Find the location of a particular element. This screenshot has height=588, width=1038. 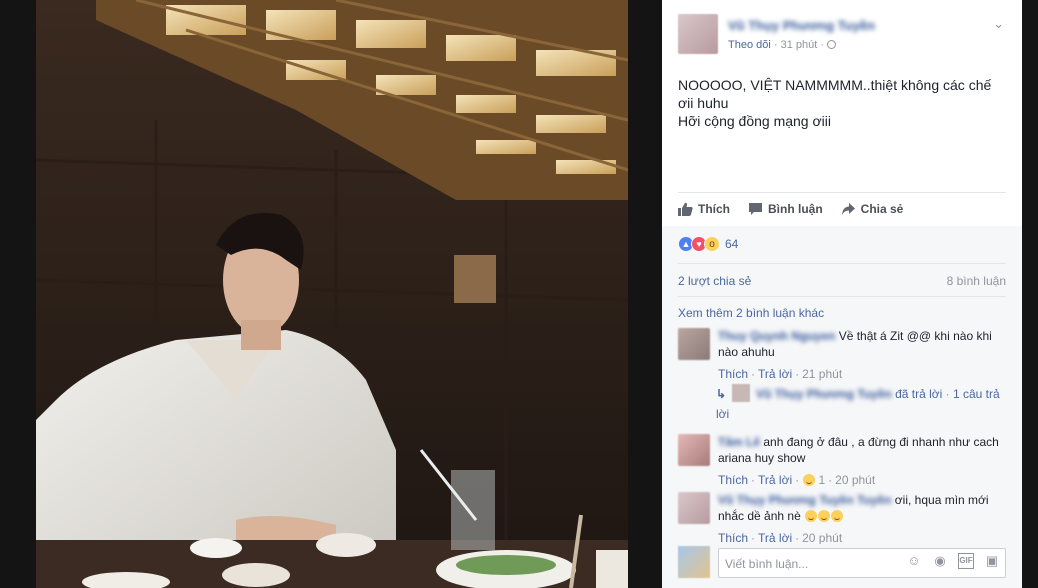

comment-time: 21 phút is located at coordinates (822, 374).